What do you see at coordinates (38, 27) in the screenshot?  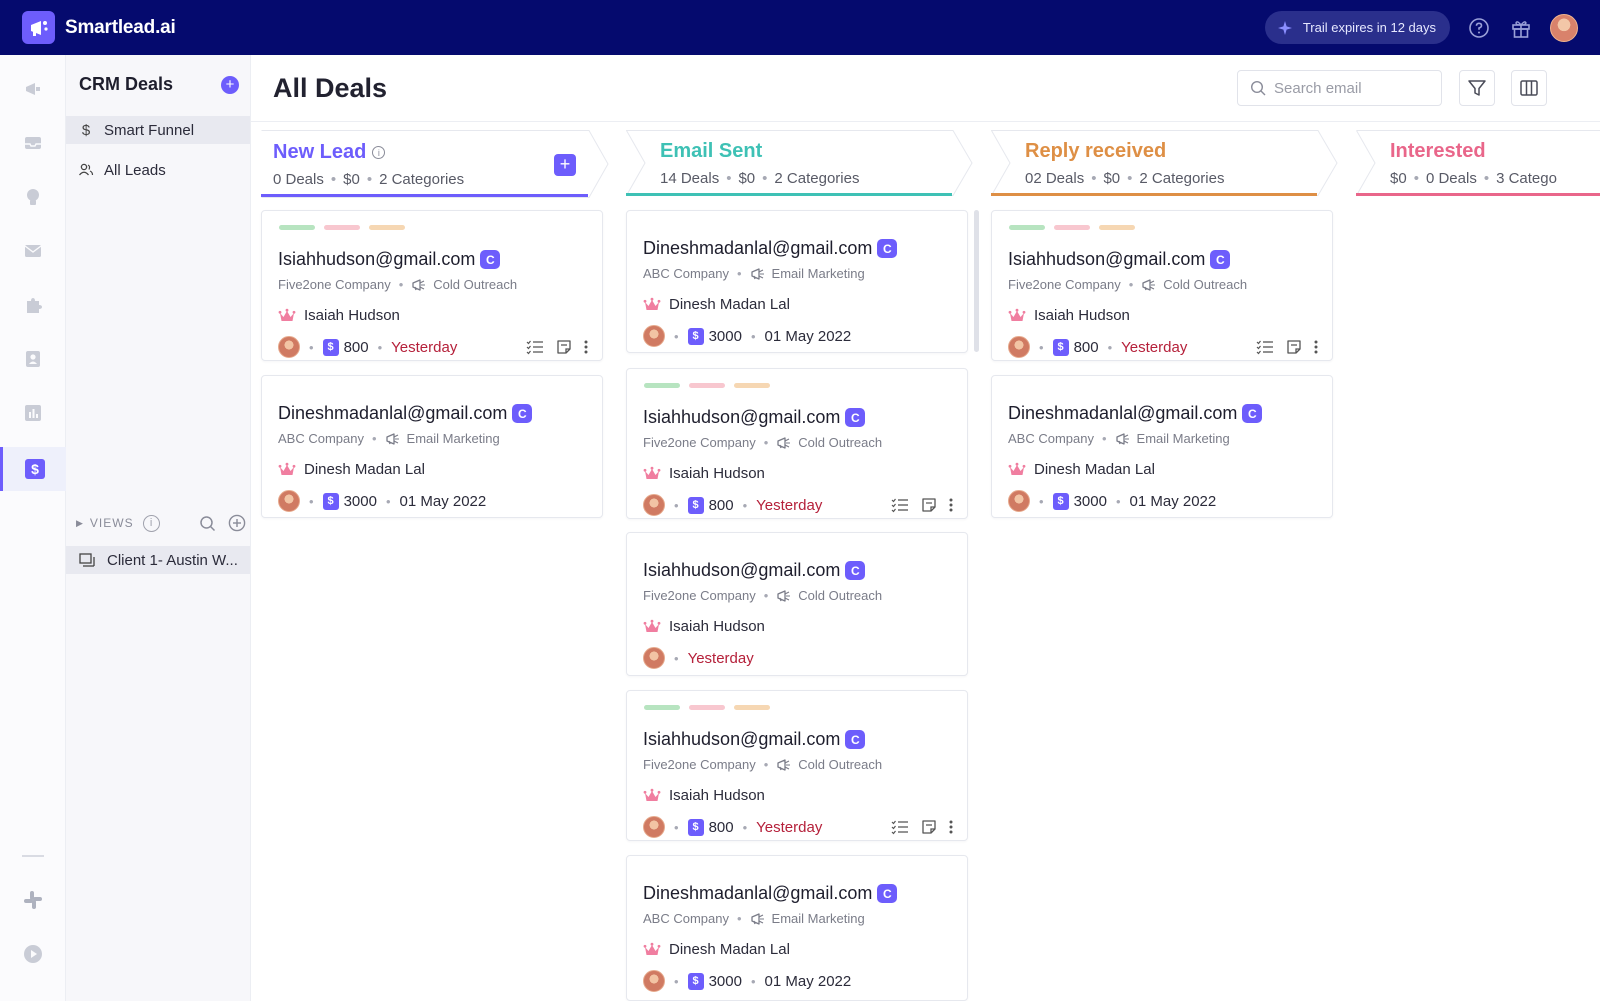 I see `smartlead-logo-icon` at bounding box center [38, 27].